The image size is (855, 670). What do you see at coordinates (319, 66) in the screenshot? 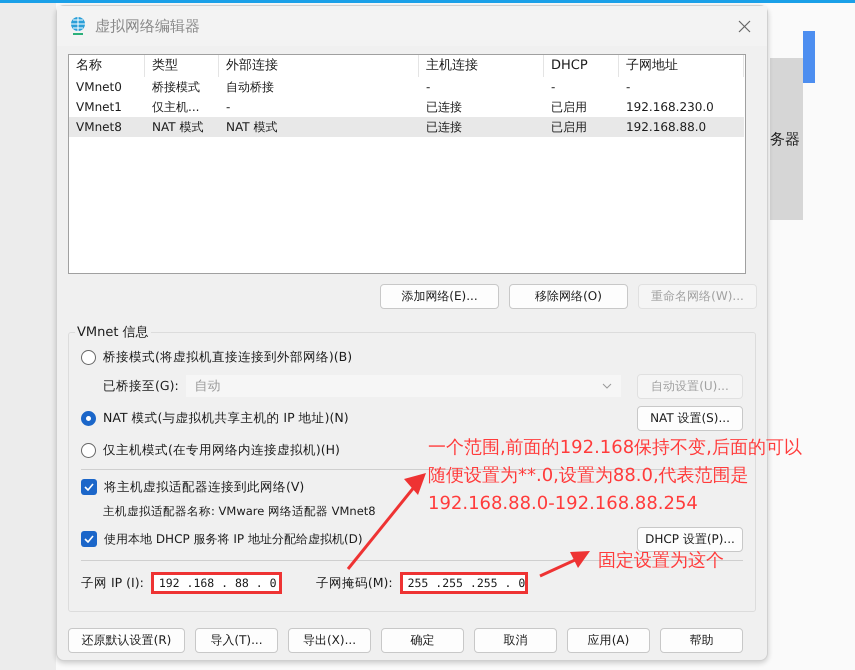
I see `column-header: 外部连接` at bounding box center [319, 66].